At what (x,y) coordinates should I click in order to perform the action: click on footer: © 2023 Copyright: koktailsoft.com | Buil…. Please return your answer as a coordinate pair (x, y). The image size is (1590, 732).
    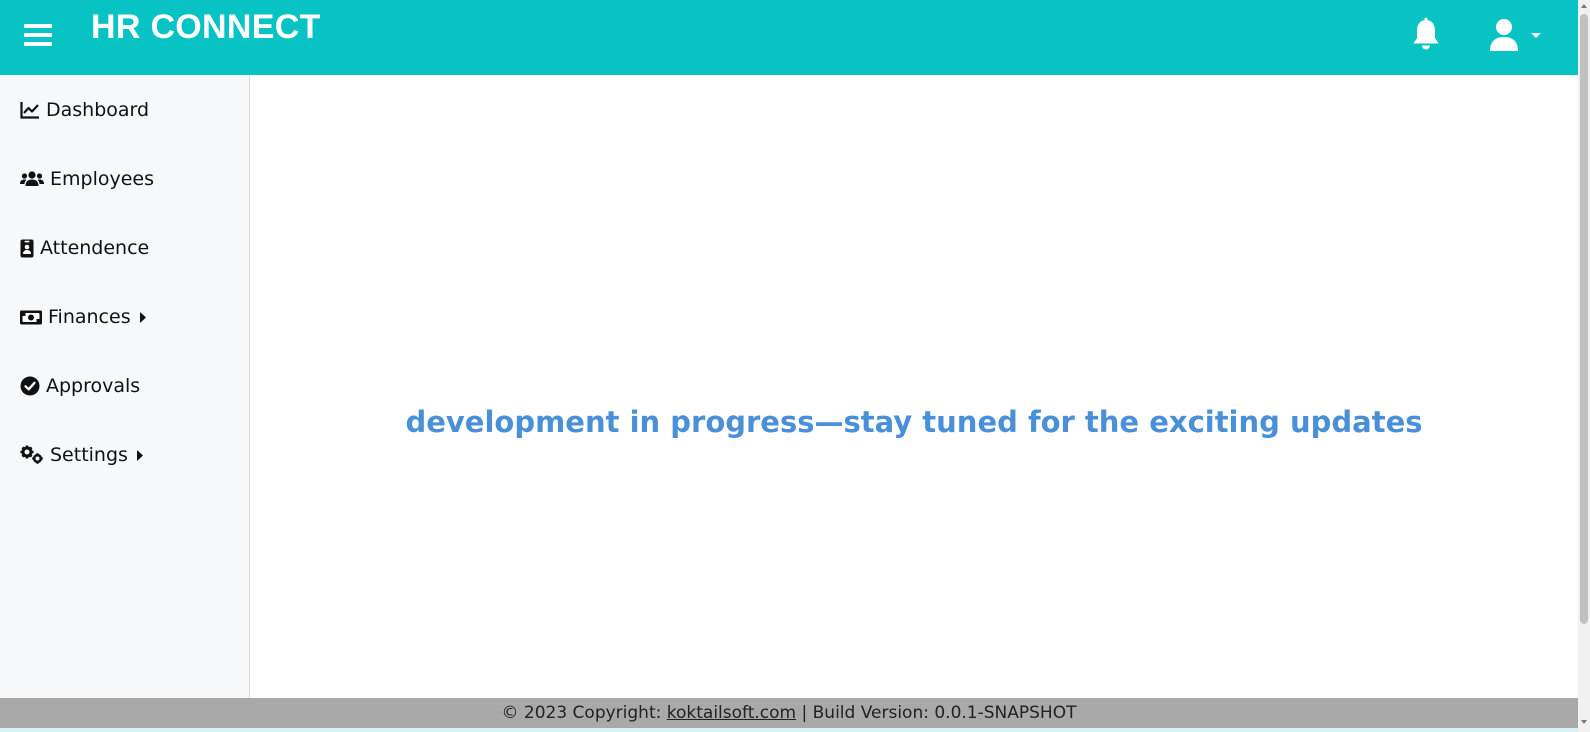
    Looking at the image, I should click on (789, 713).